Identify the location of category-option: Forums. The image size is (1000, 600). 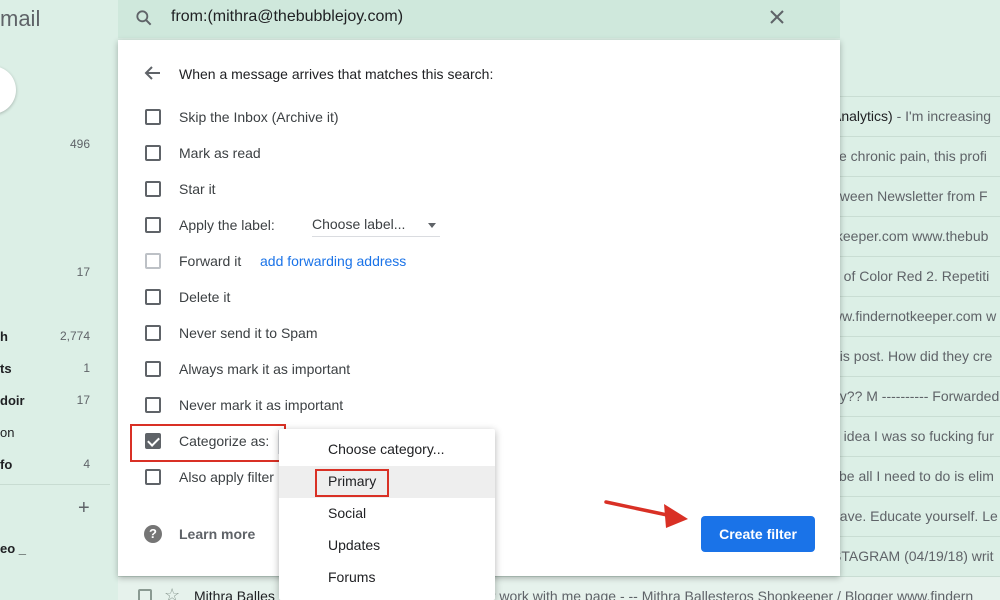
(387, 578).